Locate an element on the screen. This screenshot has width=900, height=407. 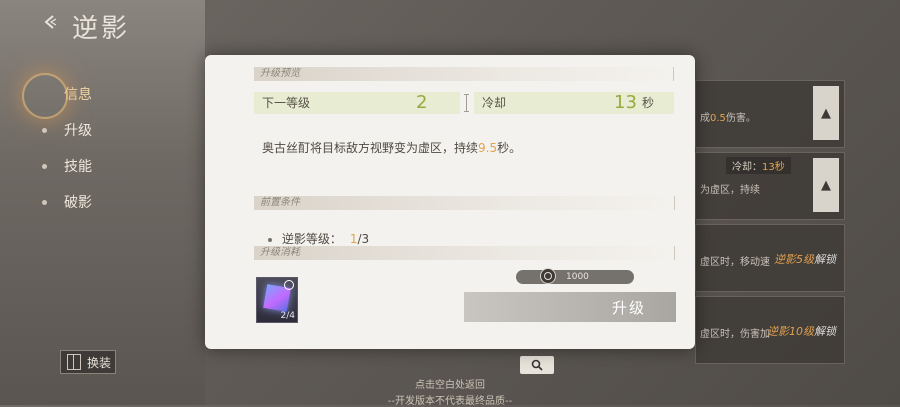
section-header-preview: 升级预览 is located at coordinates (464, 74).